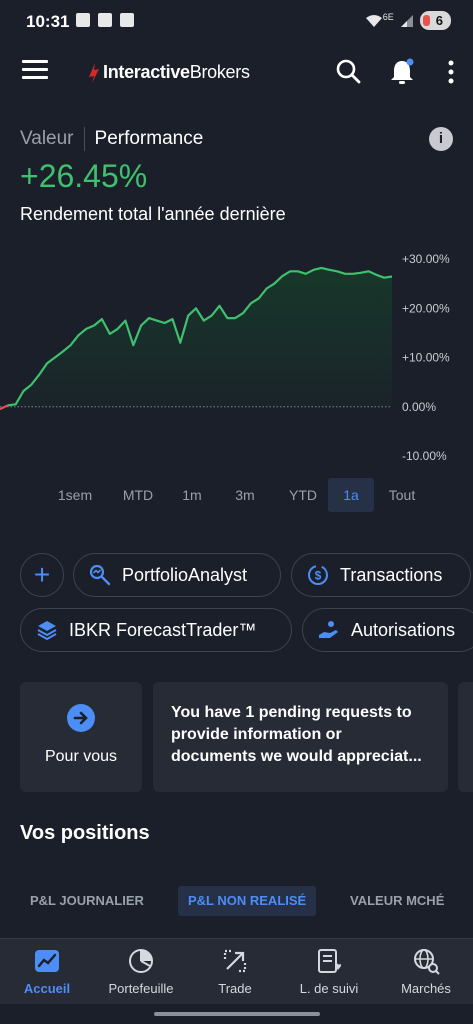 Image resolution: width=473 pixels, height=1024 pixels. Describe the element at coordinates (235, 988) in the screenshot. I see `nav-trade-label: Trade` at that location.